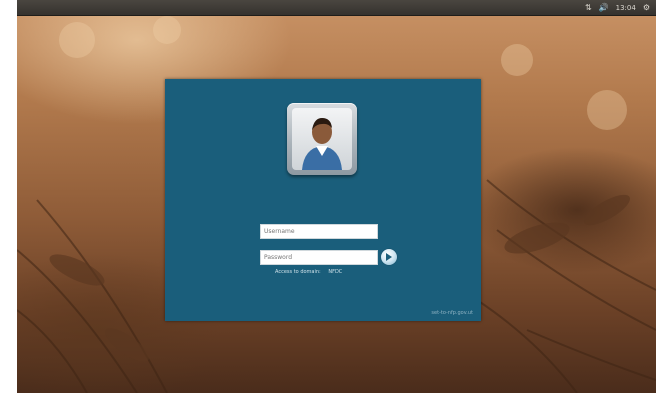  Describe the element at coordinates (604, 8) in the screenshot. I see `volume-icon: 🔊` at that location.